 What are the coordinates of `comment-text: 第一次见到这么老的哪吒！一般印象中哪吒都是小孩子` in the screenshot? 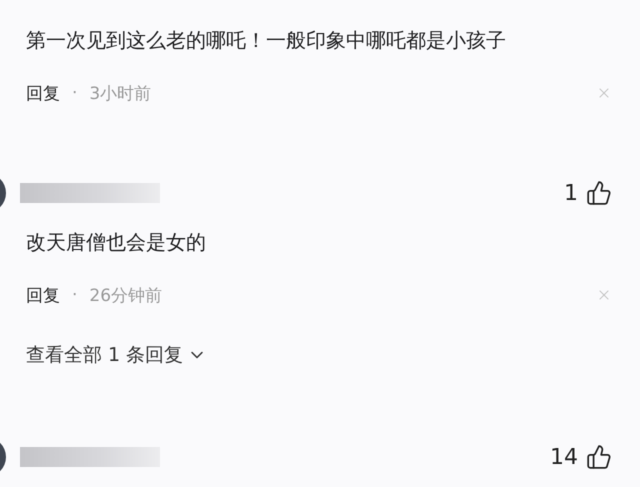 It's located at (266, 40).